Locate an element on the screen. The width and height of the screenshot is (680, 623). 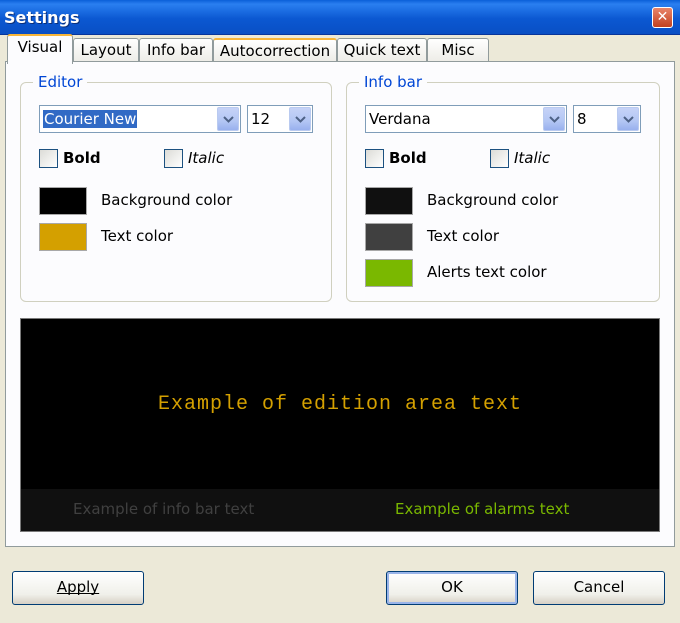
infobar-bold-label: Bold is located at coordinates (408, 158).